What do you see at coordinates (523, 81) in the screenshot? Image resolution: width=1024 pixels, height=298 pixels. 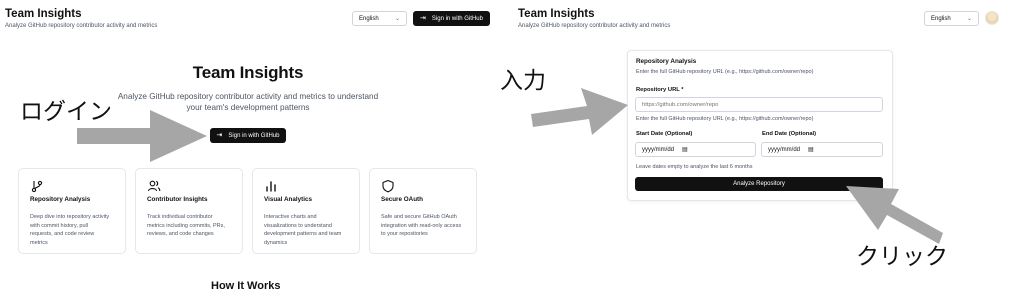 I see `annotation-input-label: 入力` at bounding box center [523, 81].